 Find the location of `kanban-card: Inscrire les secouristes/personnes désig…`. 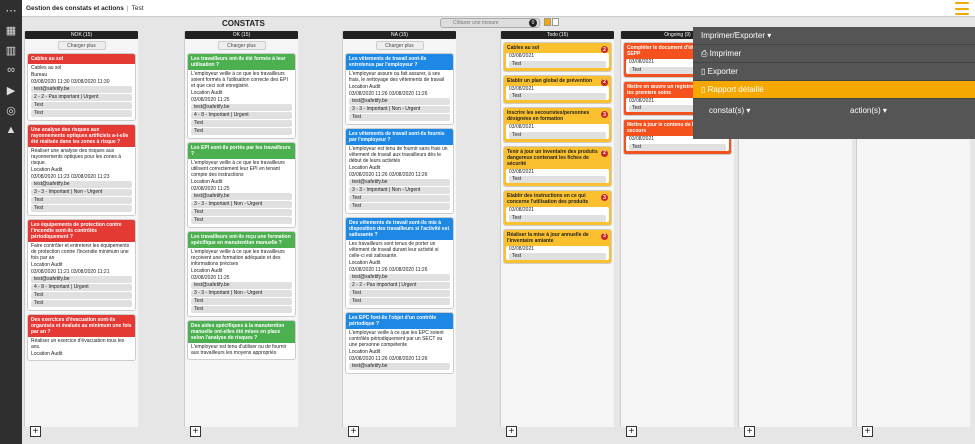

kanban-card: Inscrire les secouristes/personnes désig… is located at coordinates (557, 125).